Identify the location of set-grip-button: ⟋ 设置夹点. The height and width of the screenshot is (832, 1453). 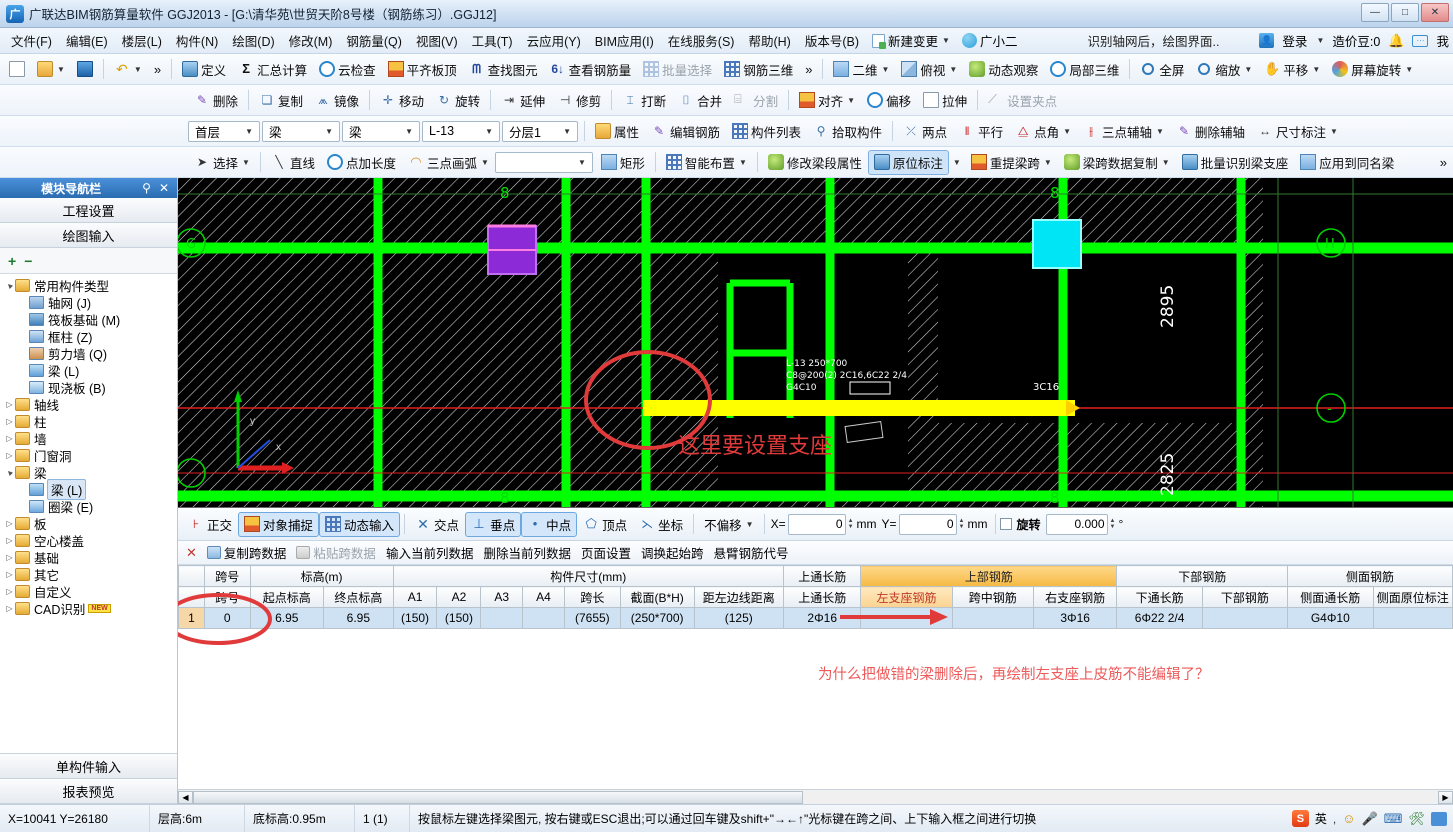
(1022, 100).